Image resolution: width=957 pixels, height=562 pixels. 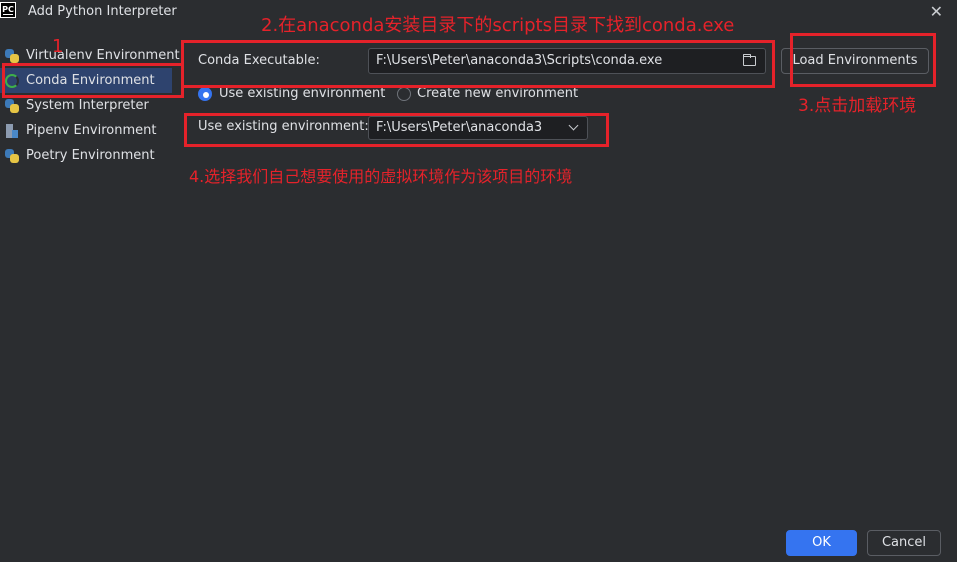 What do you see at coordinates (12, 131) in the screenshot?
I see `pipenv-icon` at bounding box center [12, 131].